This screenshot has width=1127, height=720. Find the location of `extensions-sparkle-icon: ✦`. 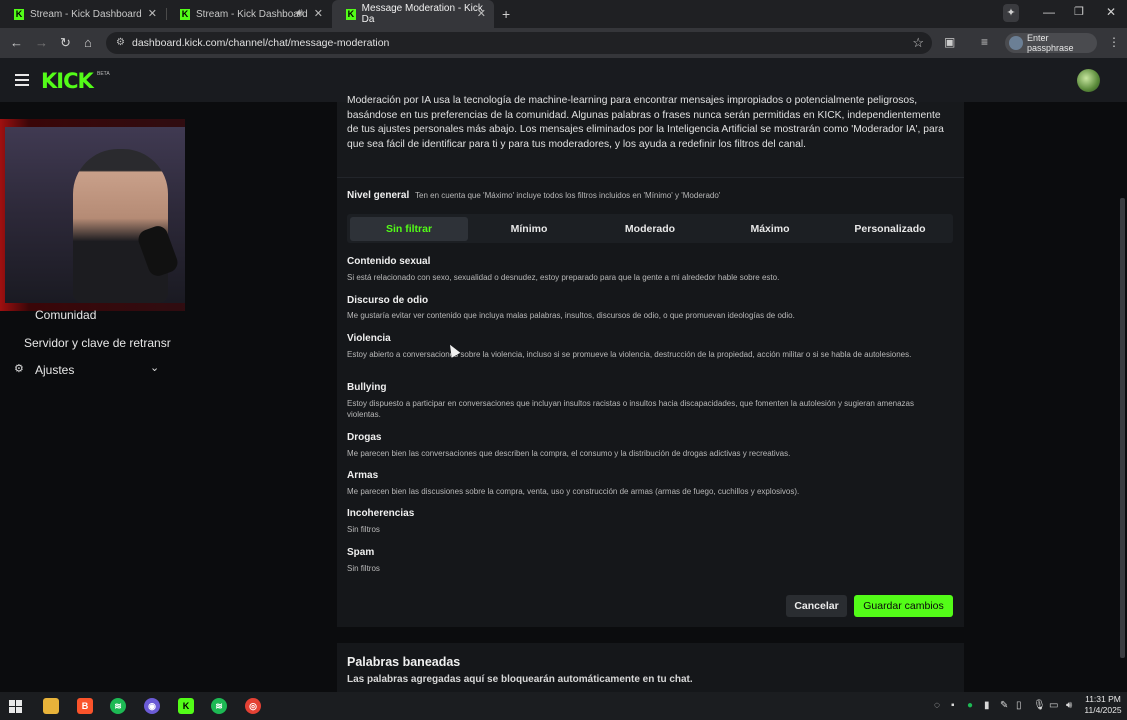

extensions-sparkle-icon: ✦ is located at coordinates (1011, 13).